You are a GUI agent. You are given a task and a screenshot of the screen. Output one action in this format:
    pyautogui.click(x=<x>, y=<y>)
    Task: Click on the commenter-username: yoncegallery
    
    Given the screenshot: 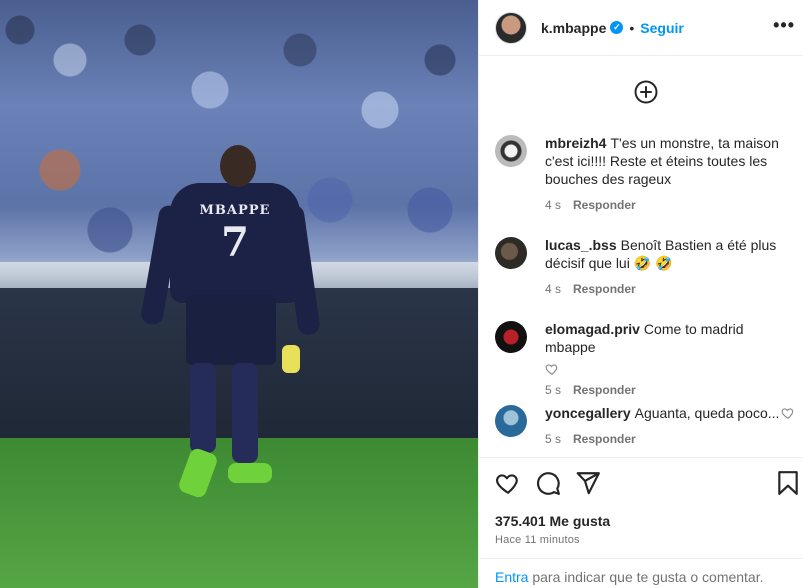 What is the action you would take?
    pyautogui.click(x=588, y=413)
    